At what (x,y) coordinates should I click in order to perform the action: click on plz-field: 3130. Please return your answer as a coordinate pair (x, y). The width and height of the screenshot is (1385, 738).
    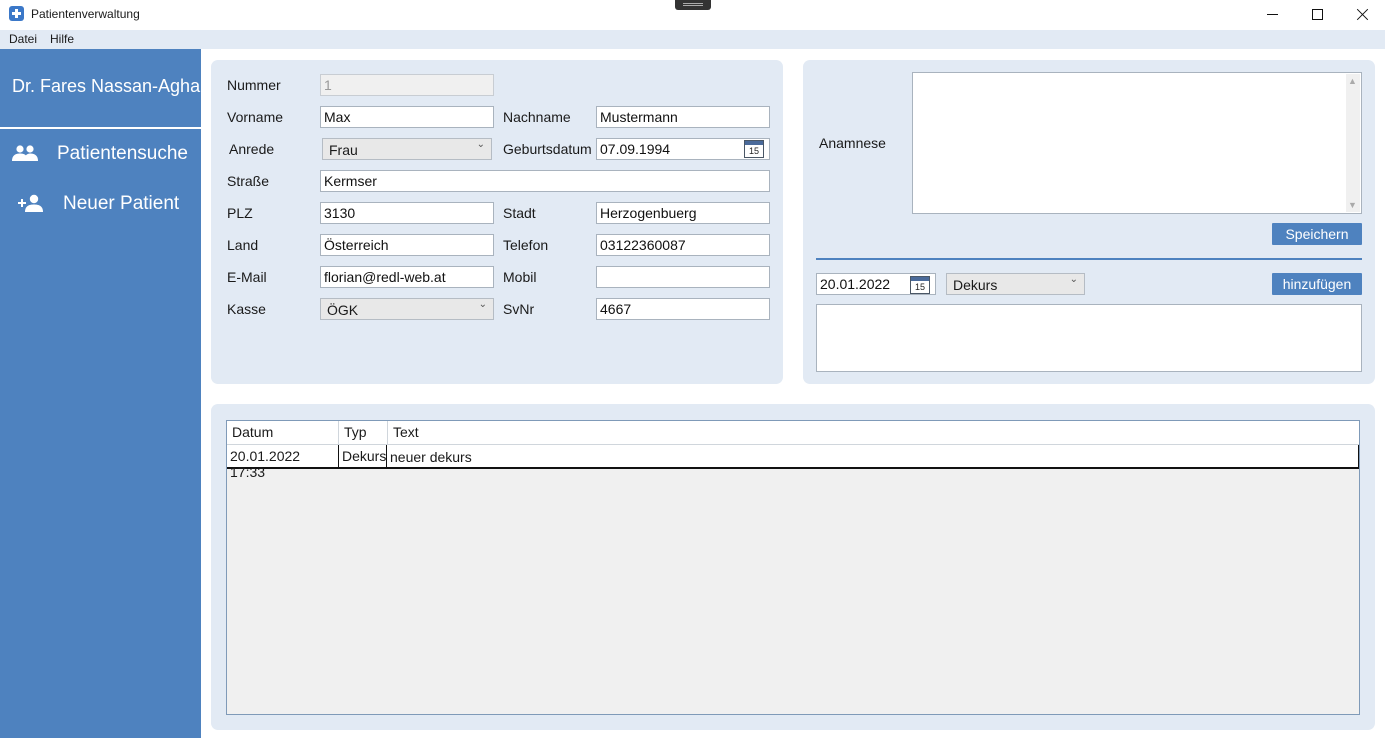
    Looking at the image, I should click on (407, 213).